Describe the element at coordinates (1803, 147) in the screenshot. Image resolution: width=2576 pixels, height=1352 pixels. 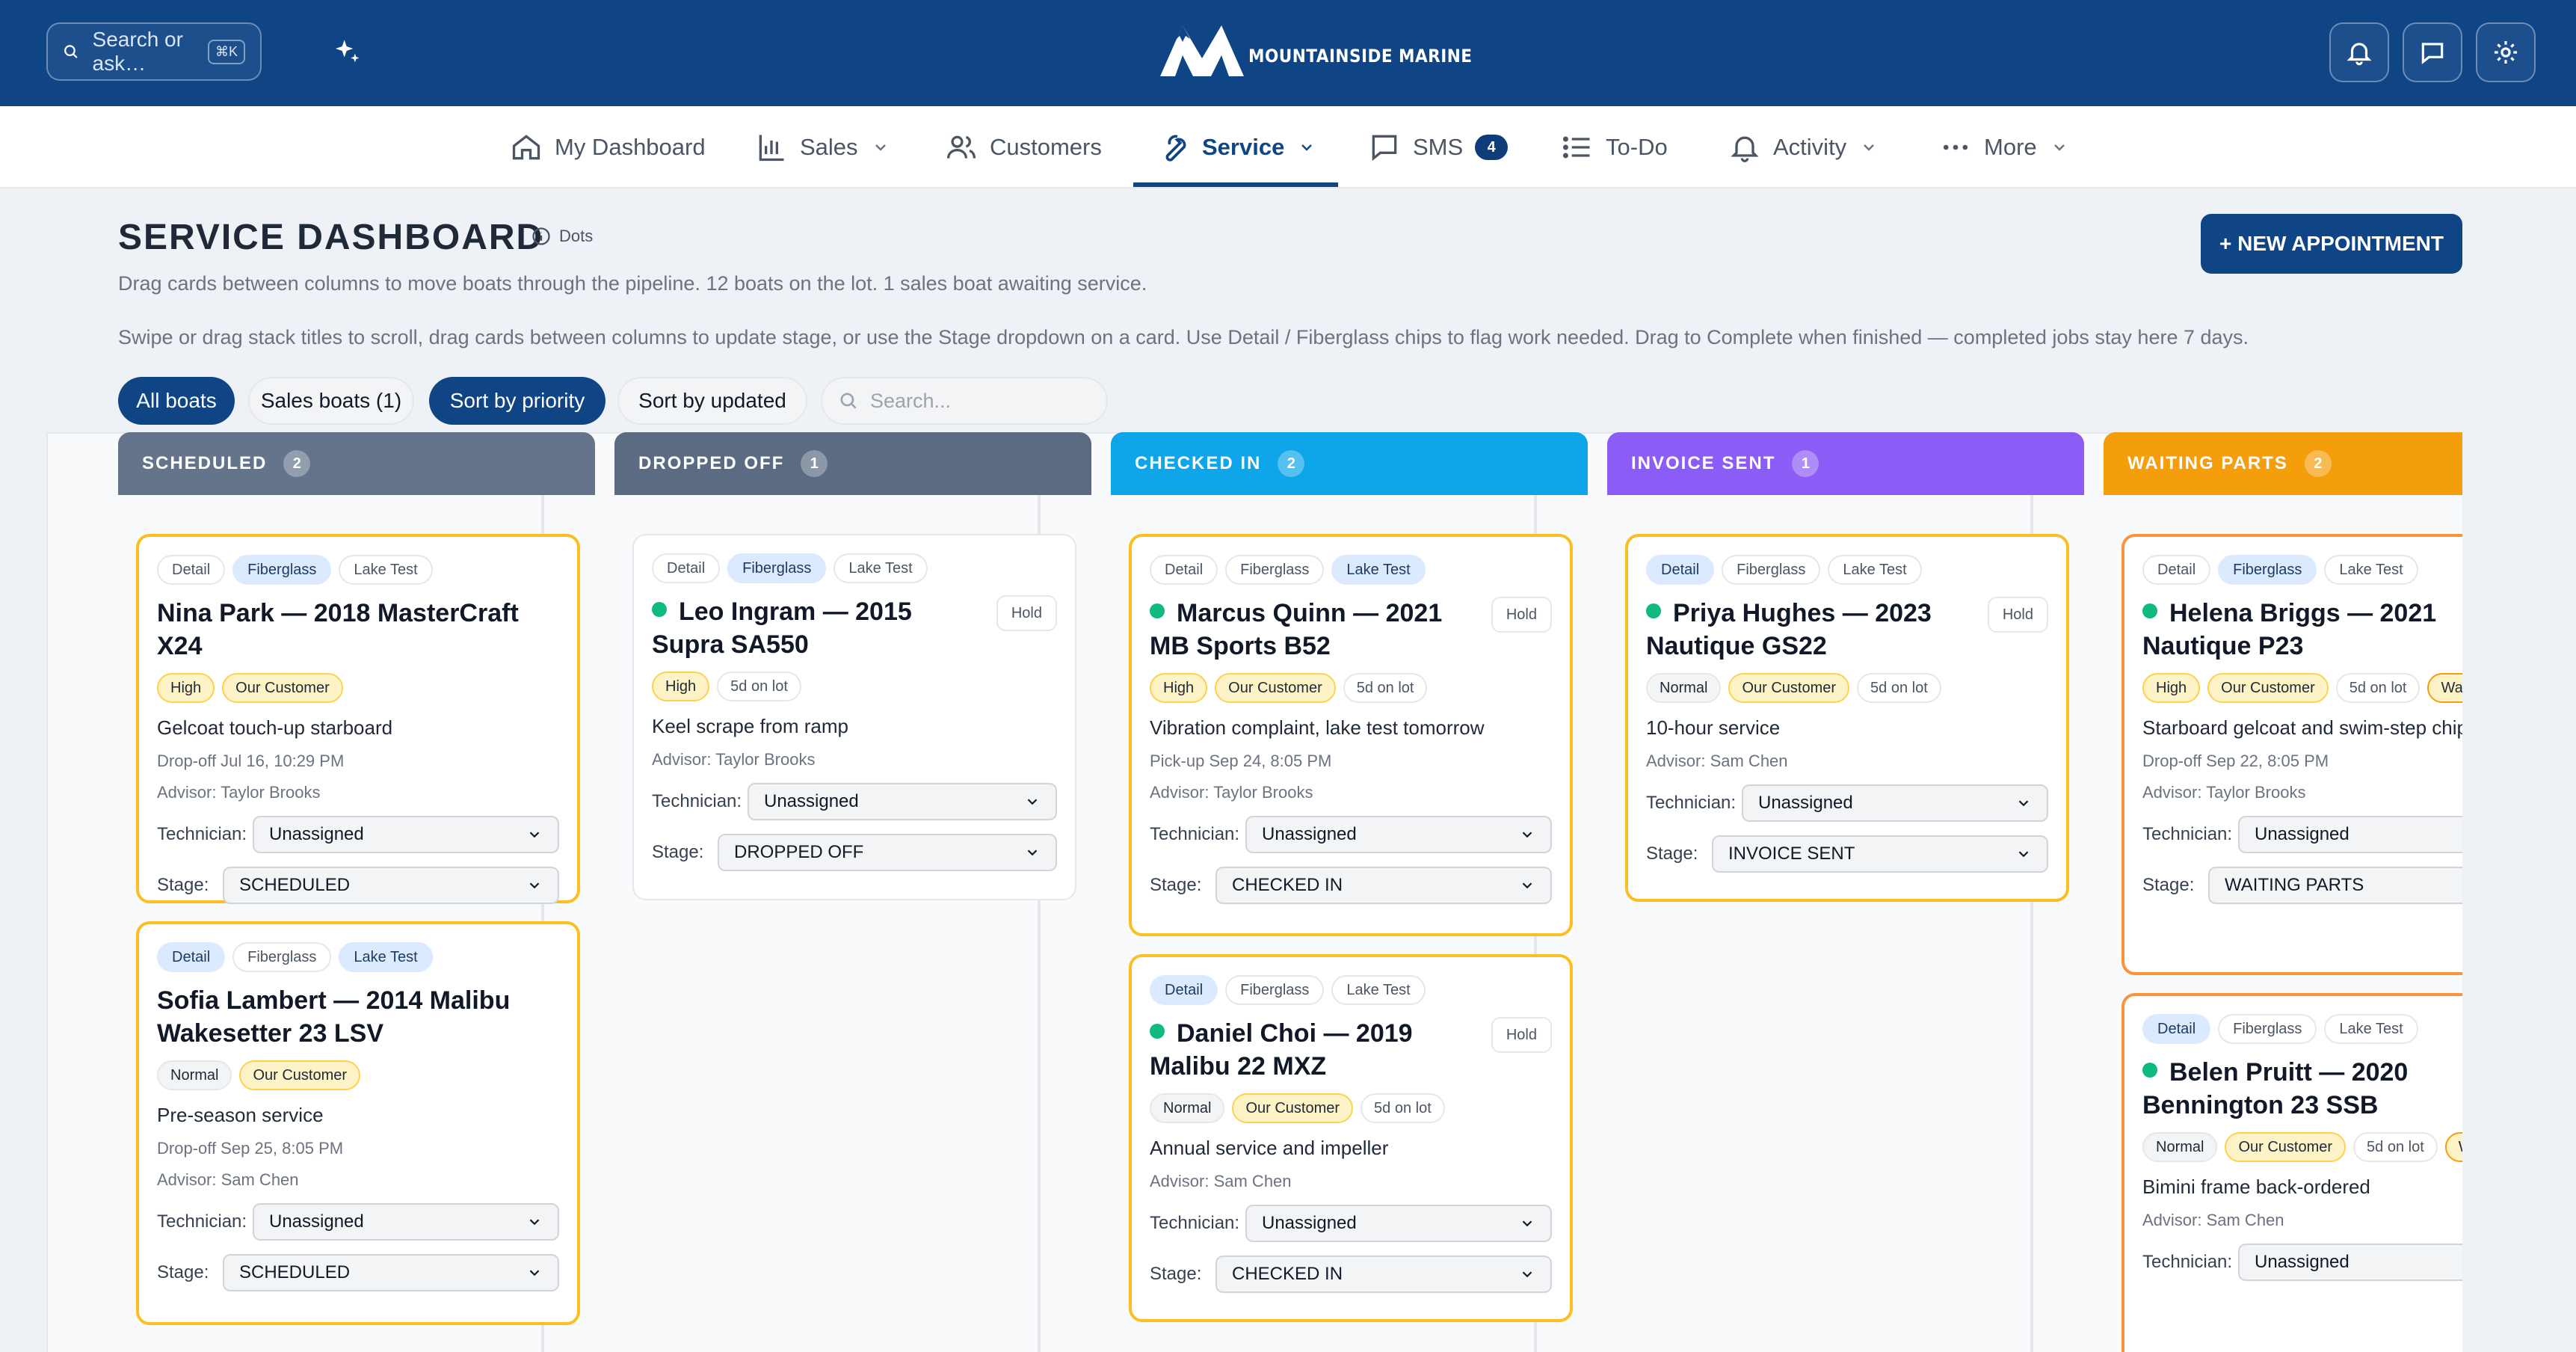
I see `nav-activity: Activity` at that location.